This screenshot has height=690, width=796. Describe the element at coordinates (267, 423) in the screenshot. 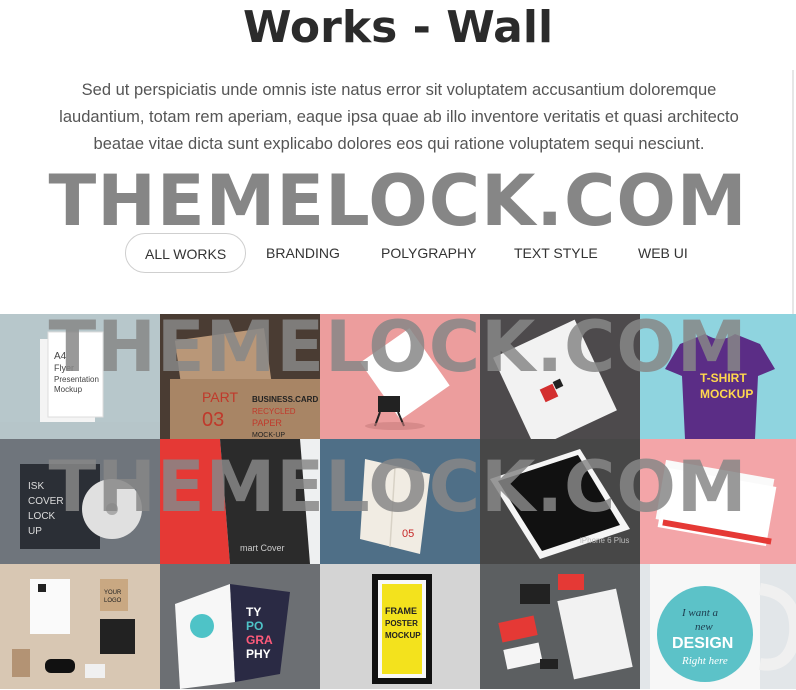

I see `card-text-paper: PAPER` at that location.